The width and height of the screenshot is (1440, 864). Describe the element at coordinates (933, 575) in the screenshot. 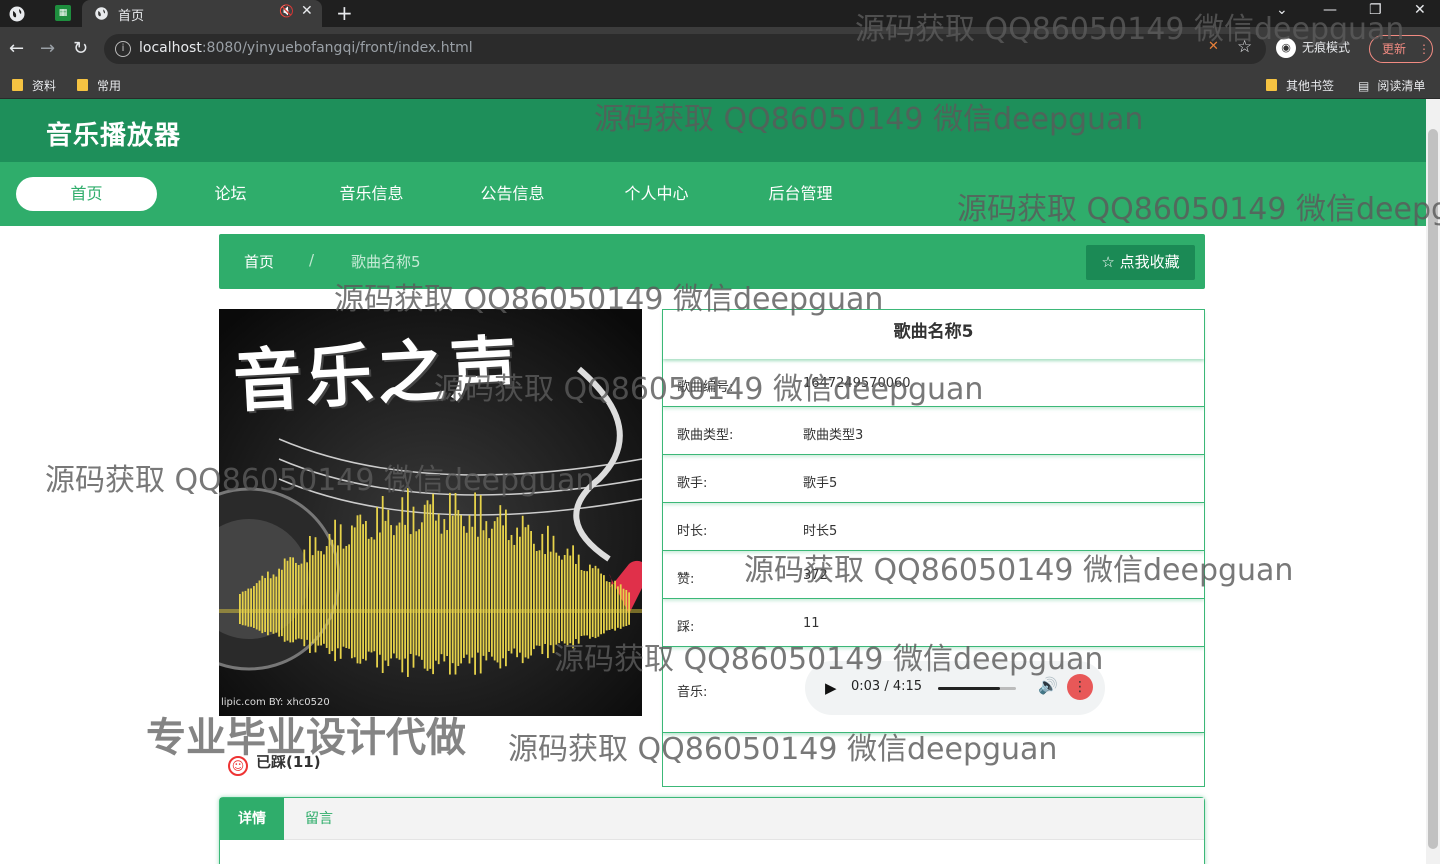

I see `info-row-likes: 赞: 372` at that location.